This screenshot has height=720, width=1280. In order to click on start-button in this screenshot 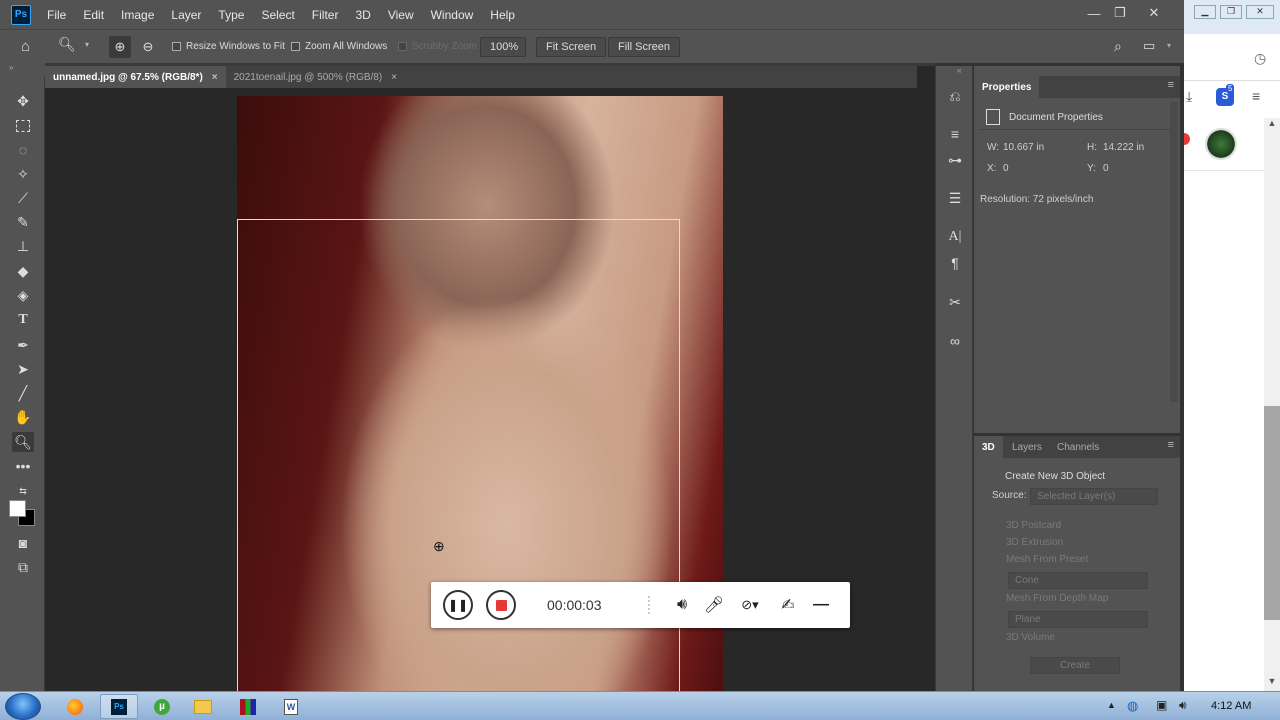, I will do `click(23, 706)`.